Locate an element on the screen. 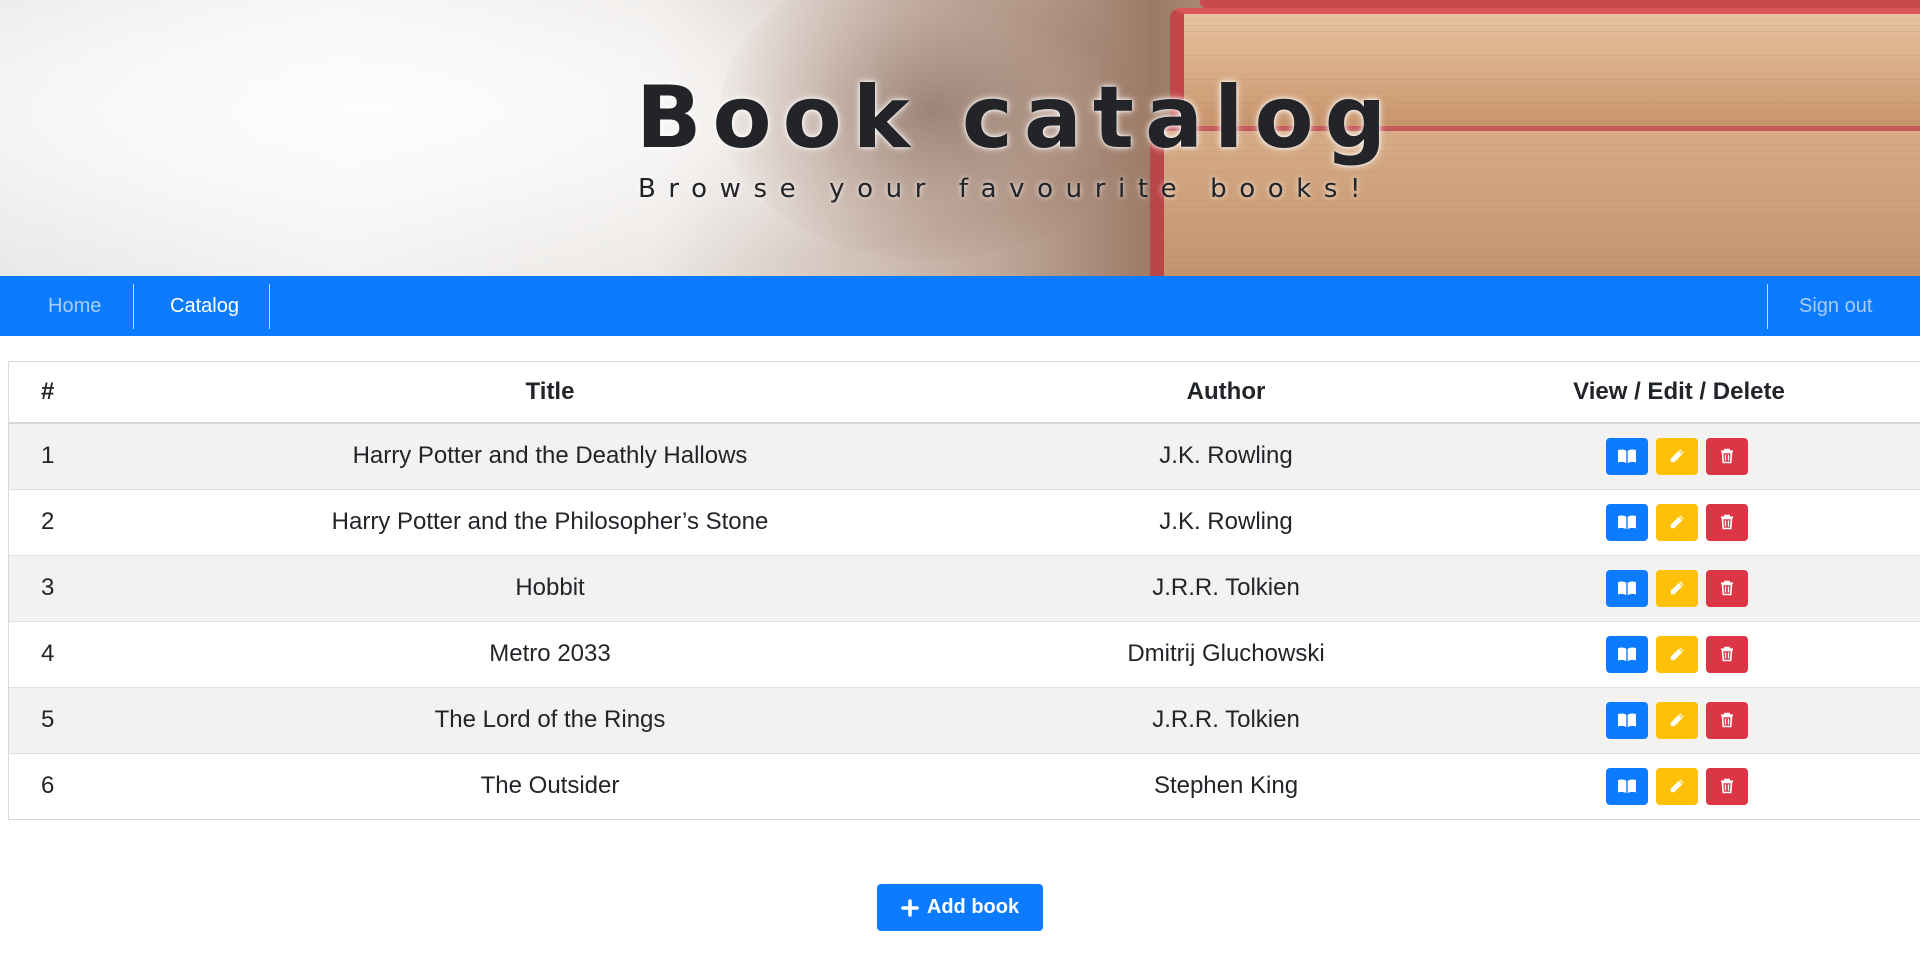 Image resolution: width=1920 pixels, height=970 pixels. plus-icon is located at coordinates (910, 907).